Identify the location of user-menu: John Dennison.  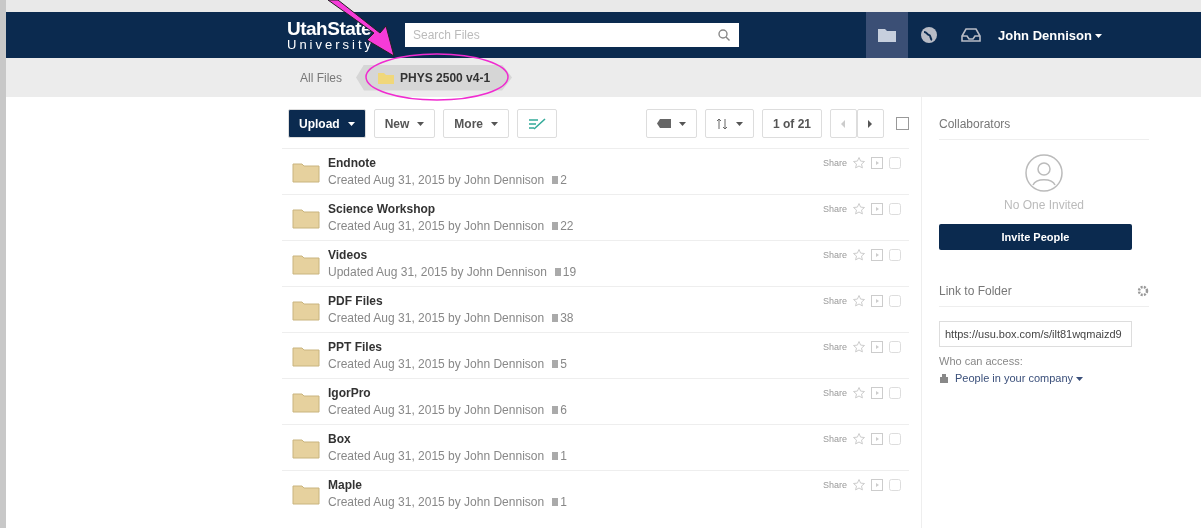
(1050, 35).